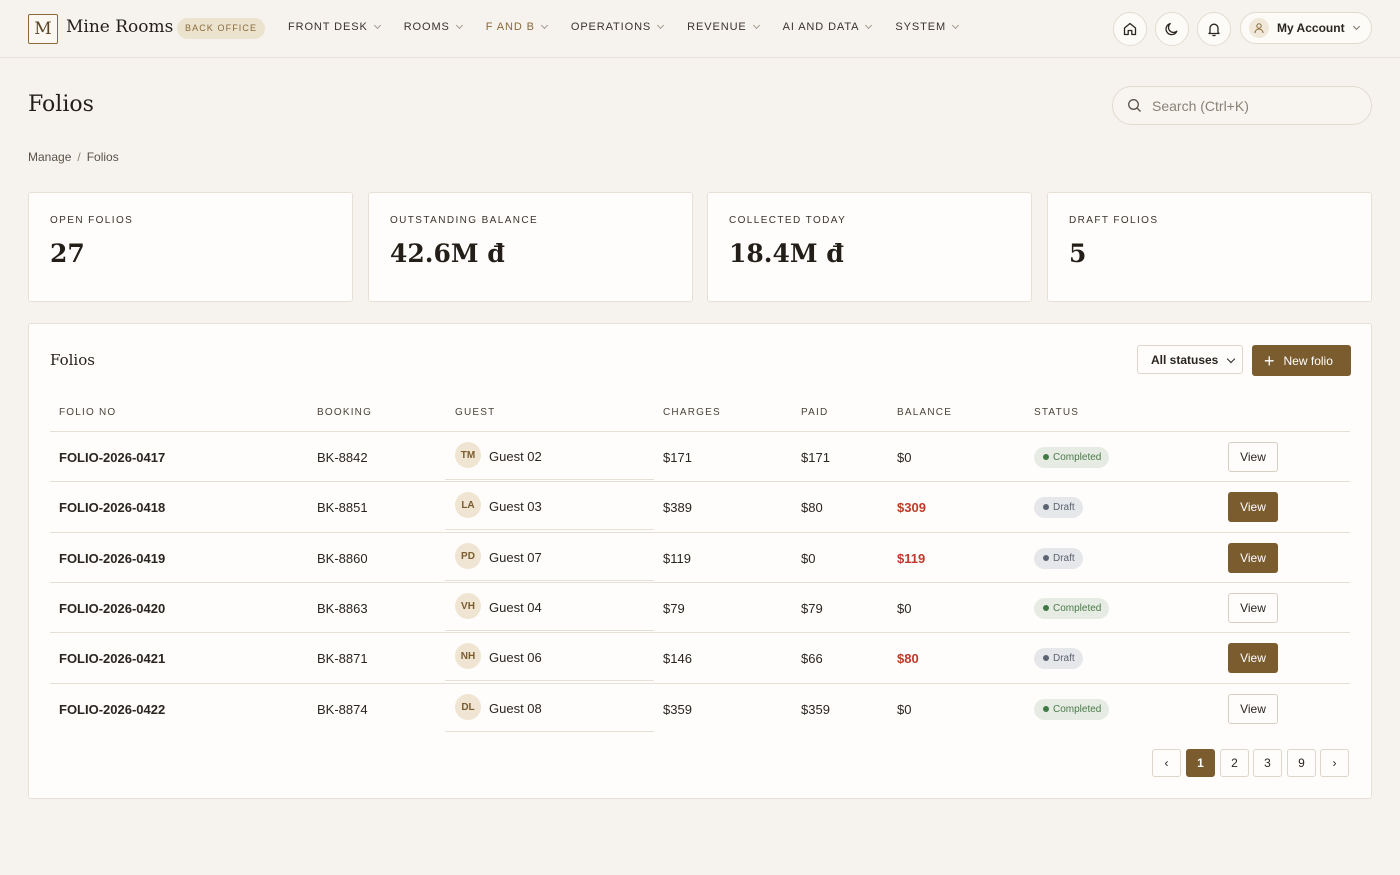  I want to click on balance-value: $80, so click(908, 658).